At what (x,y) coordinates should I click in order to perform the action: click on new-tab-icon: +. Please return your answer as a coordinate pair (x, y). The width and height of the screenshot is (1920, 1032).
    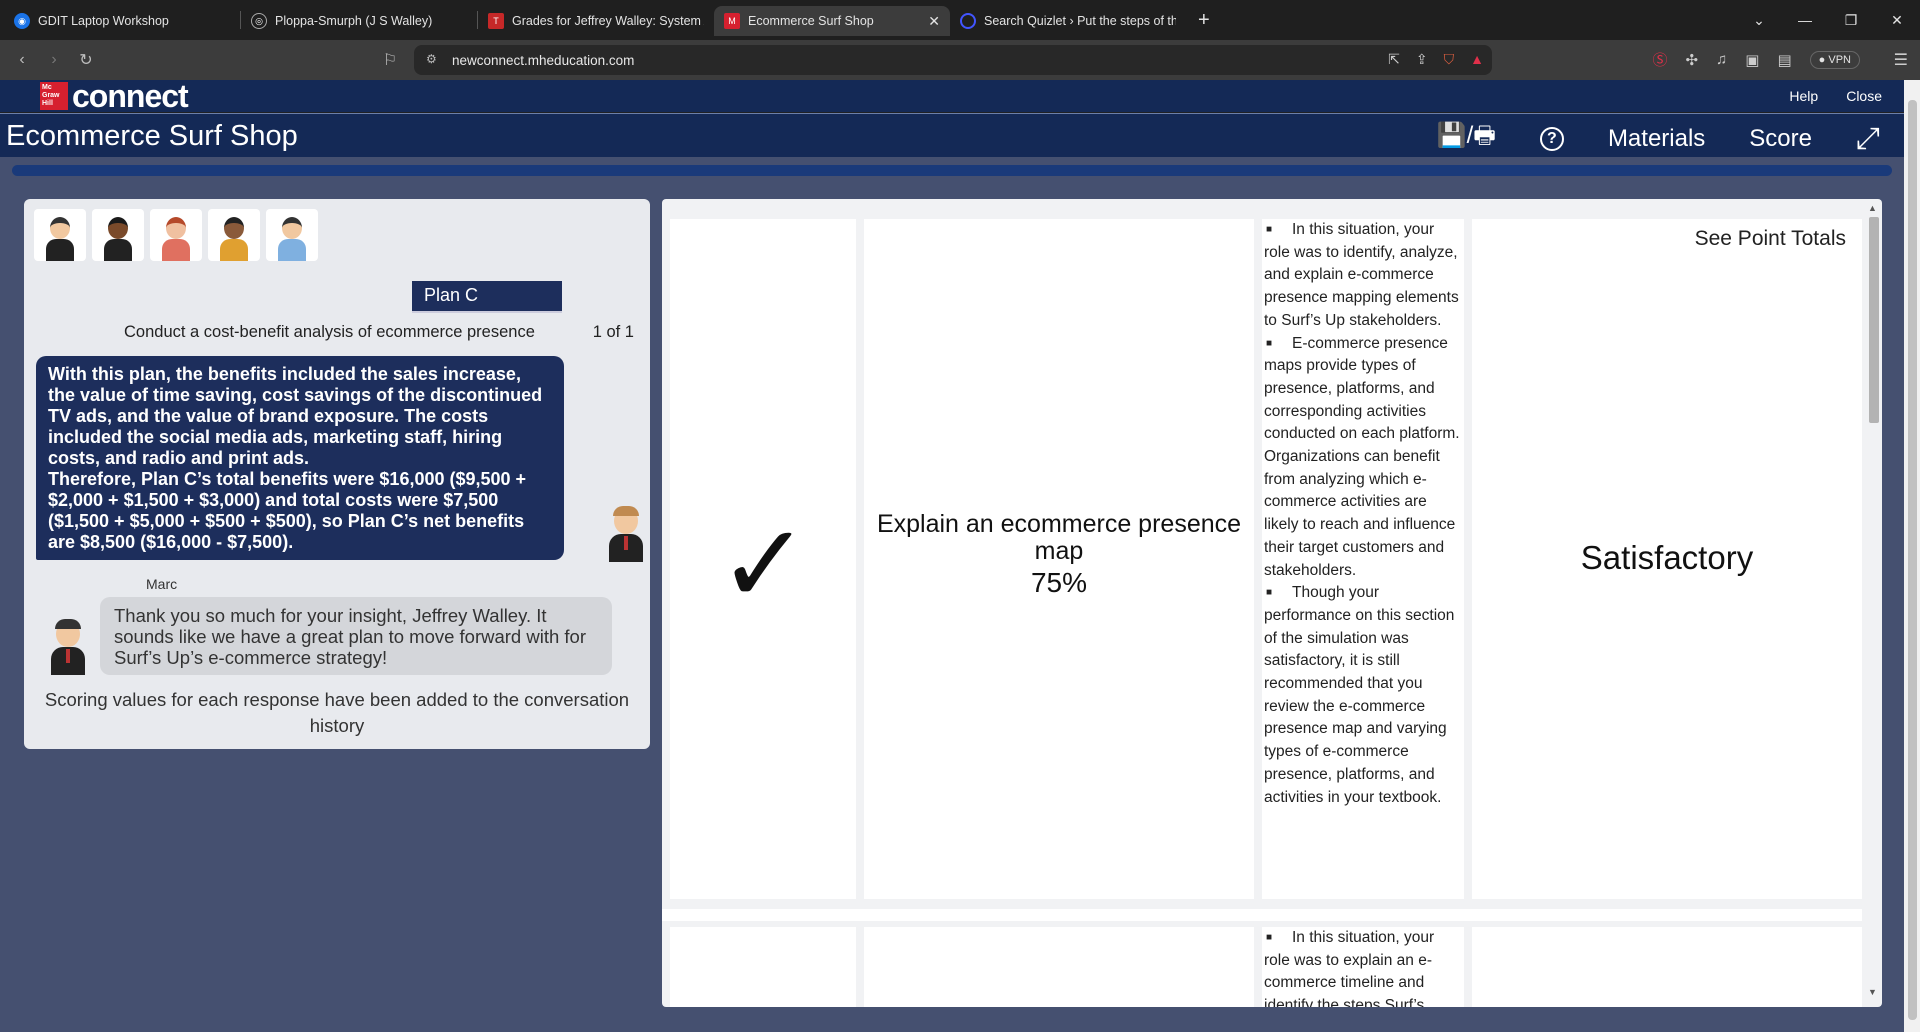
    Looking at the image, I should click on (1204, 20).